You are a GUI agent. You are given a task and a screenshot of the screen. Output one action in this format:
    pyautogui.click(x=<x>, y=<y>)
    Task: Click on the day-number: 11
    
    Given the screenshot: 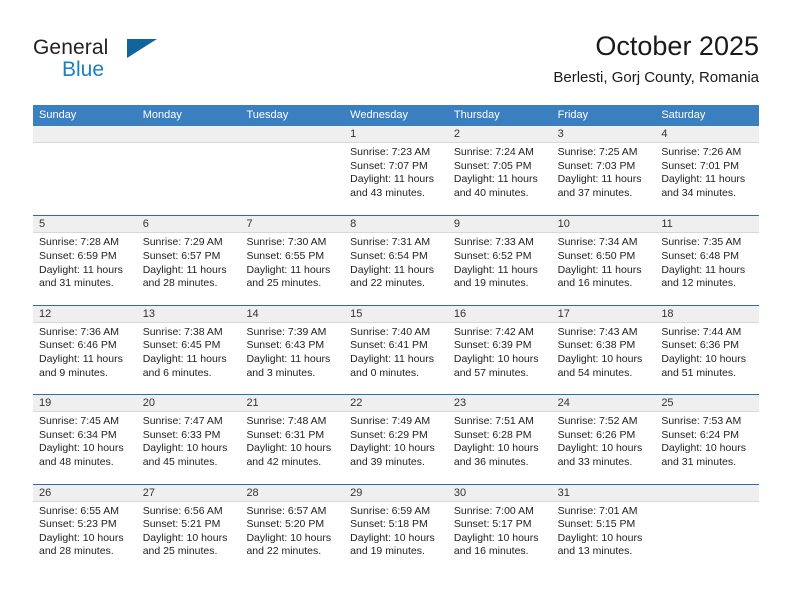 What is the action you would take?
    pyautogui.click(x=667, y=224)
    